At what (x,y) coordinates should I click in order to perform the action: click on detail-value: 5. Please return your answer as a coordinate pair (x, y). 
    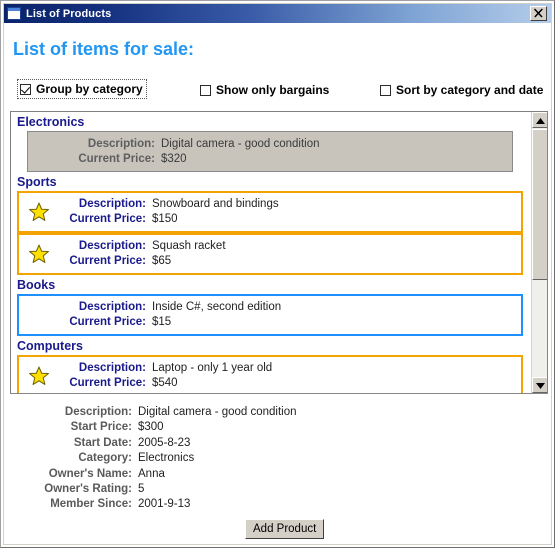
    Looking at the image, I should click on (141, 489).